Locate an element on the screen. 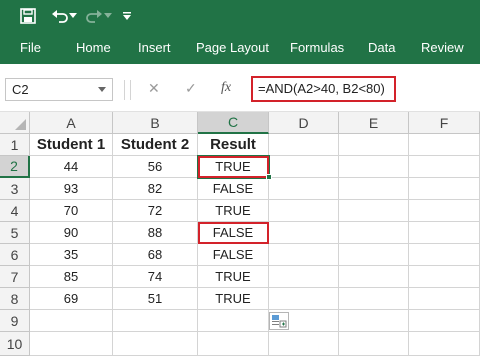 The height and width of the screenshot is (356, 480). highlight-box-c5 is located at coordinates (233, 233).